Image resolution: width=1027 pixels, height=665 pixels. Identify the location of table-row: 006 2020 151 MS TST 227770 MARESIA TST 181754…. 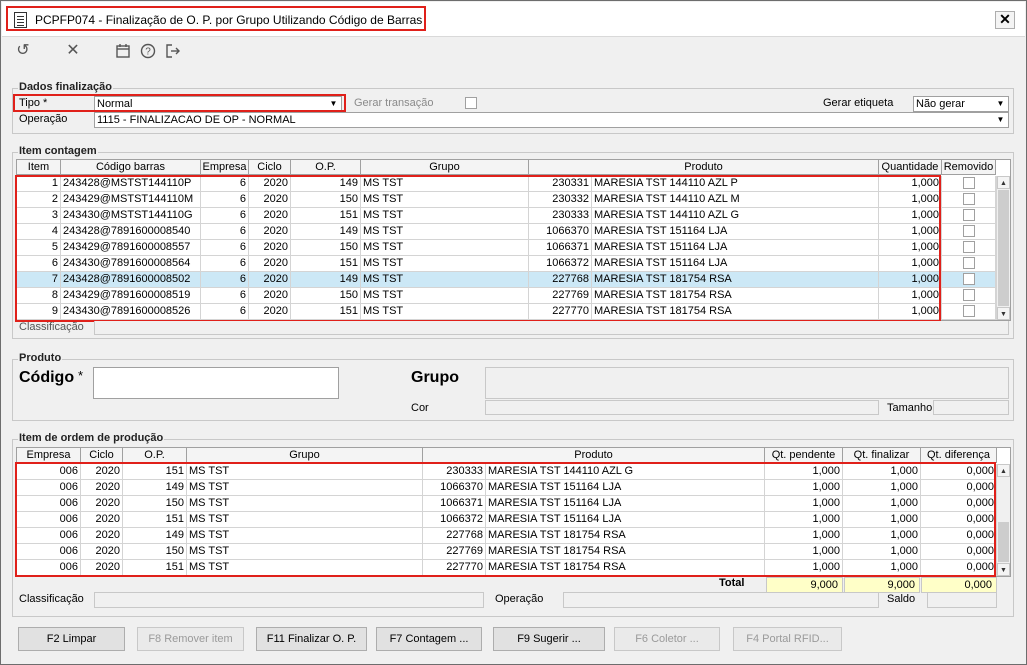
(507, 568).